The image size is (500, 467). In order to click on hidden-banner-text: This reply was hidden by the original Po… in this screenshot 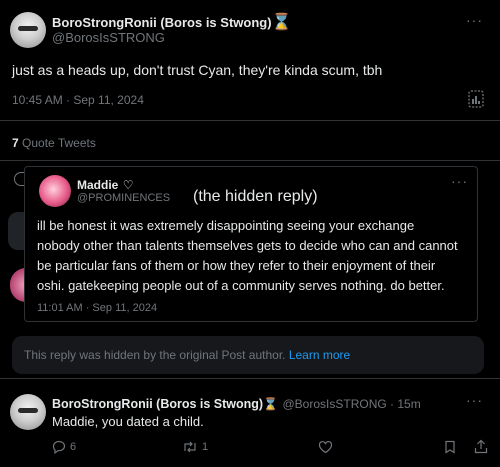, I will do `click(155, 355)`.